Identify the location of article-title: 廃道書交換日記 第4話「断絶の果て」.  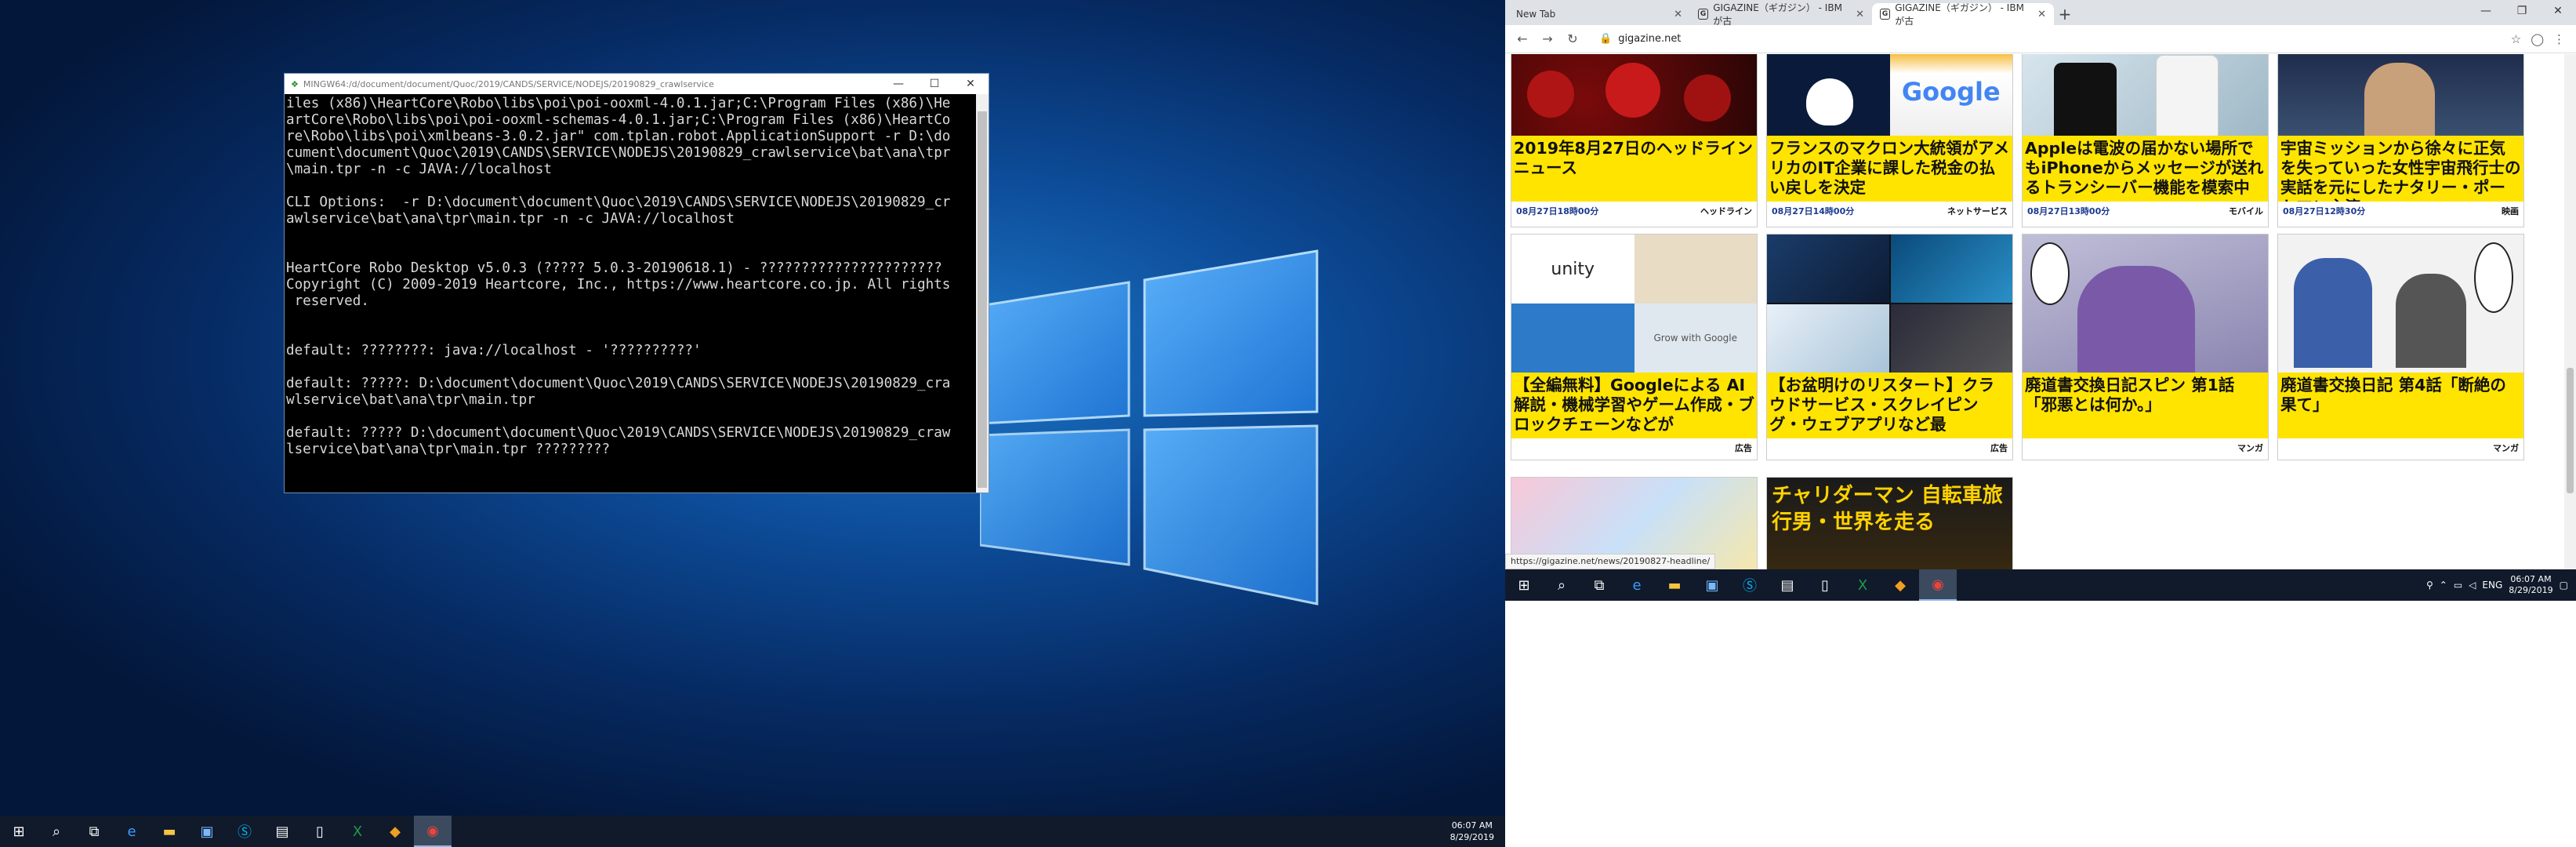
(2400, 405).